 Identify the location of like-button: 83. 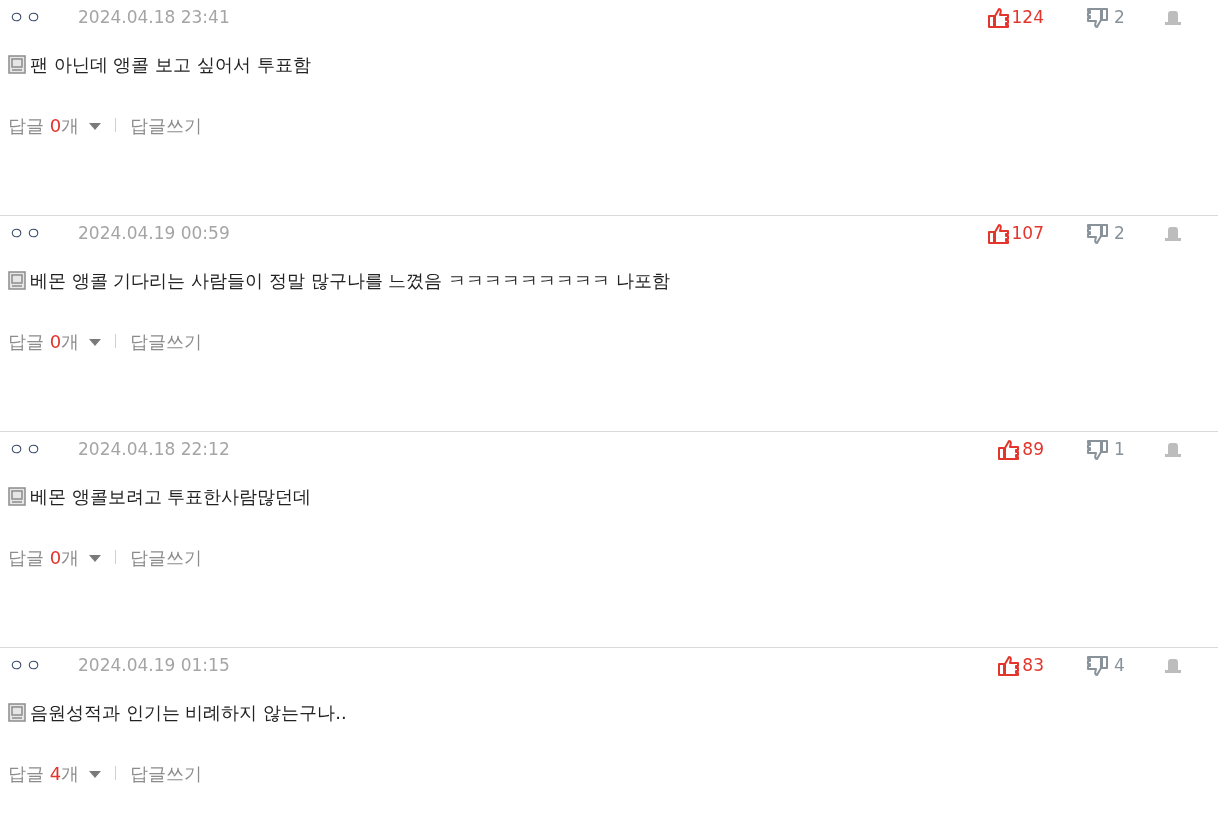
(1009, 666).